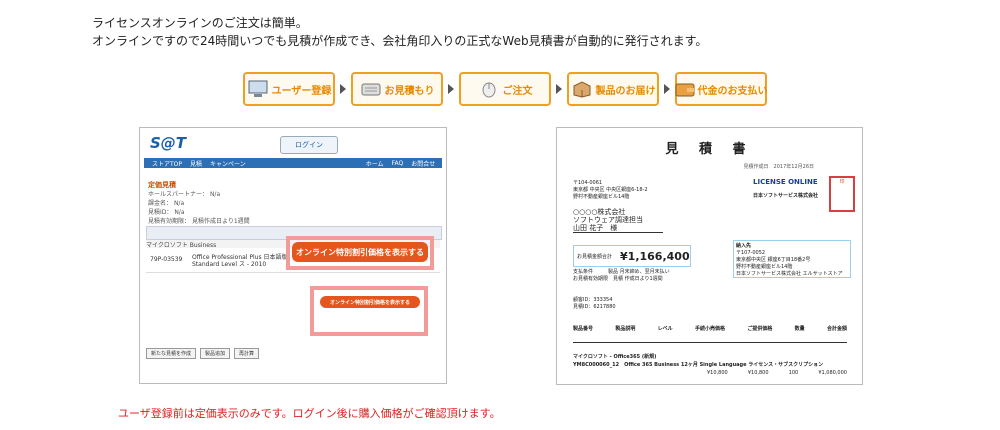 Image resolution: width=1000 pixels, height=430 pixels. Describe the element at coordinates (215, 353) in the screenshot. I see `add-product-button: 製品追加` at that location.